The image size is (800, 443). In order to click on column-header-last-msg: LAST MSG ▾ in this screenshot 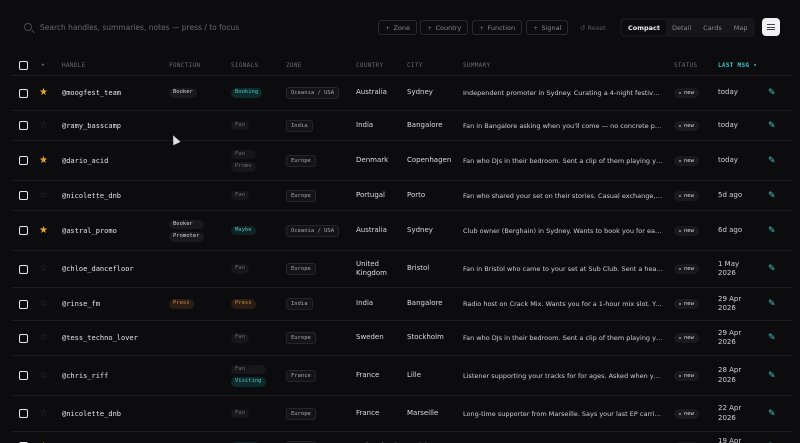, I will do `click(737, 65)`.